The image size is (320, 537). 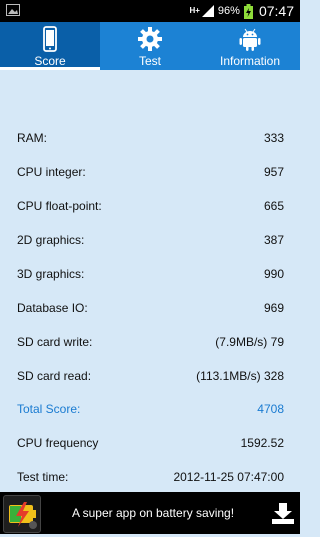 What do you see at coordinates (32, 138) in the screenshot?
I see `result-label: RAM:` at bounding box center [32, 138].